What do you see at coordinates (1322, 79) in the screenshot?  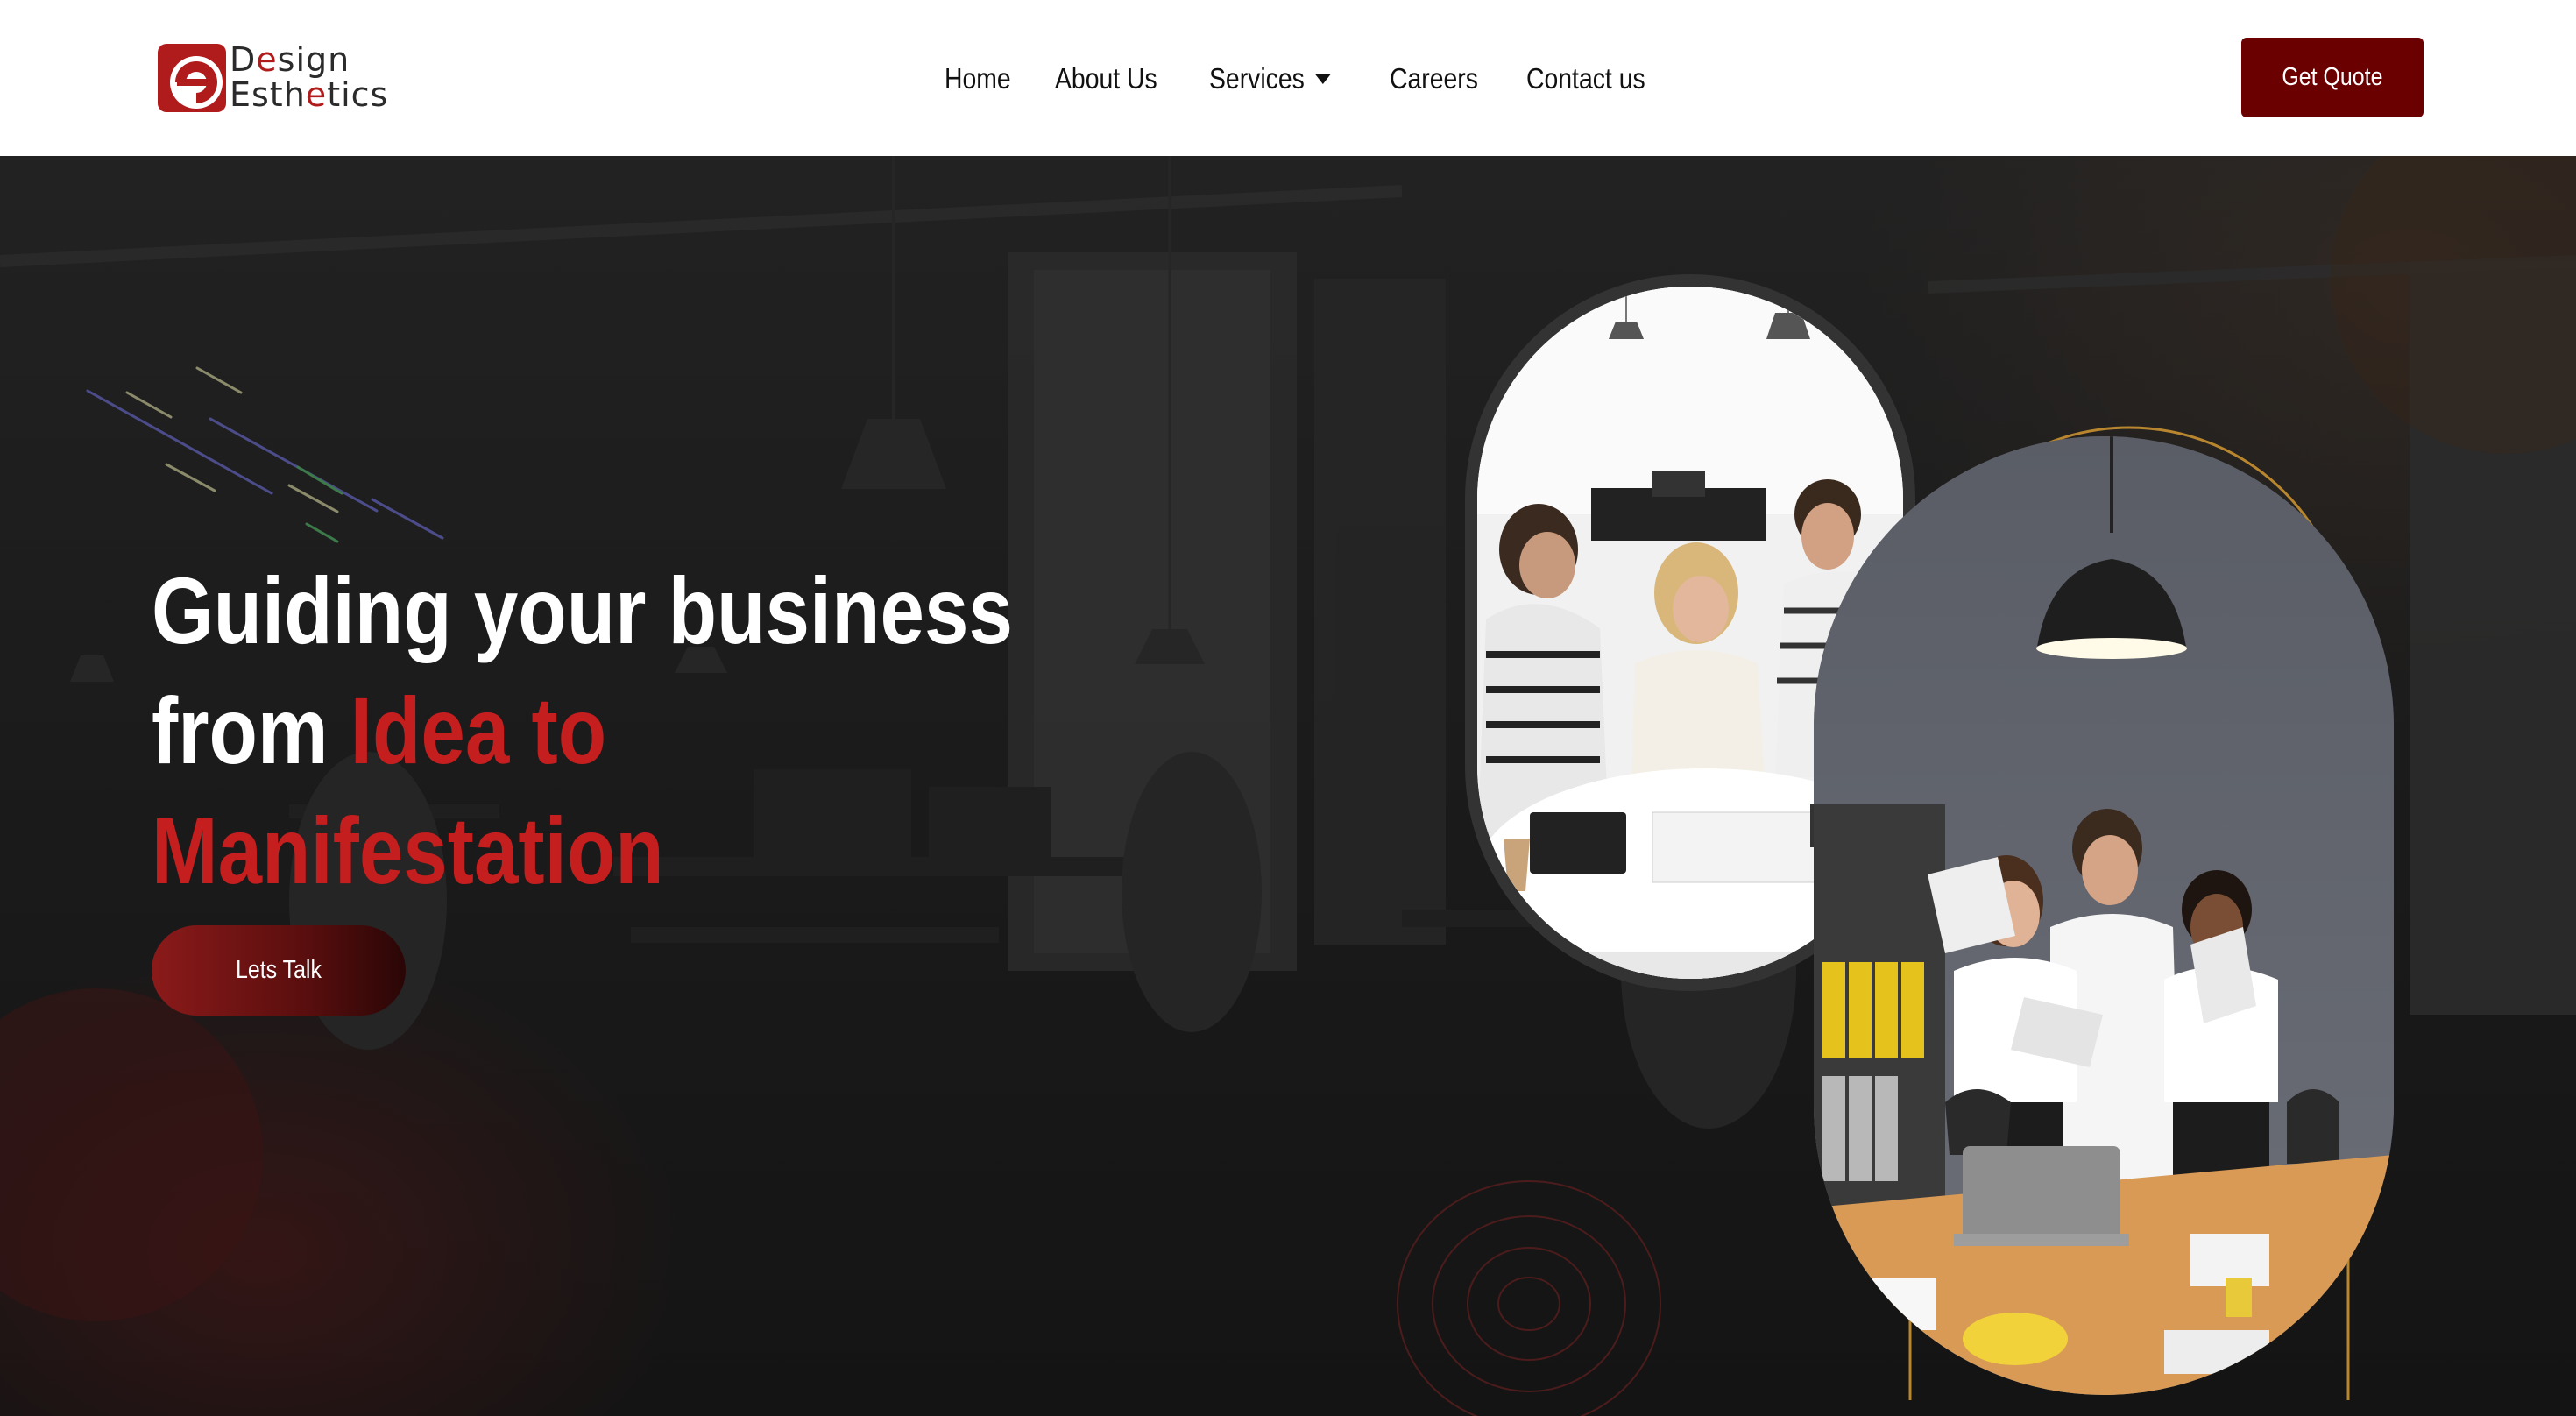 I see `caret-down-icon` at bounding box center [1322, 79].